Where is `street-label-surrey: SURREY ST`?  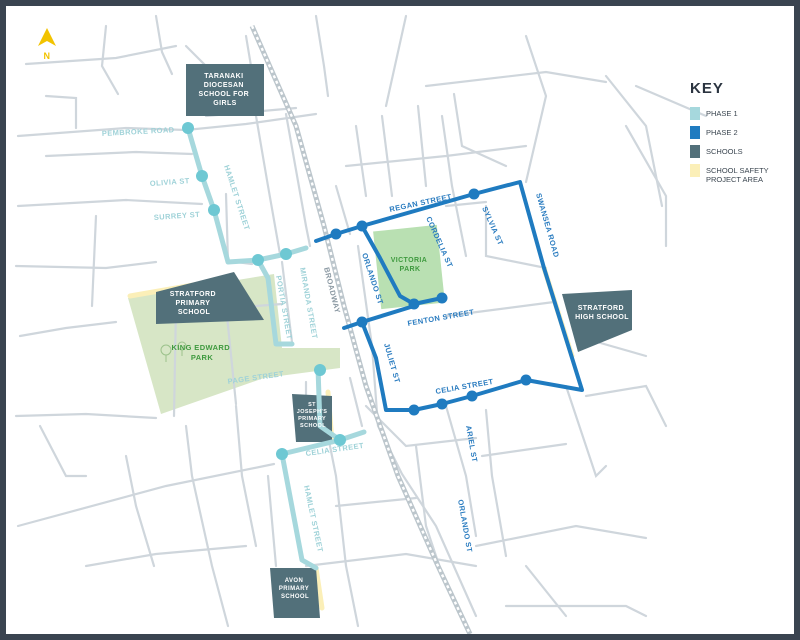
street-label-surrey: SURREY ST is located at coordinates (177, 216).